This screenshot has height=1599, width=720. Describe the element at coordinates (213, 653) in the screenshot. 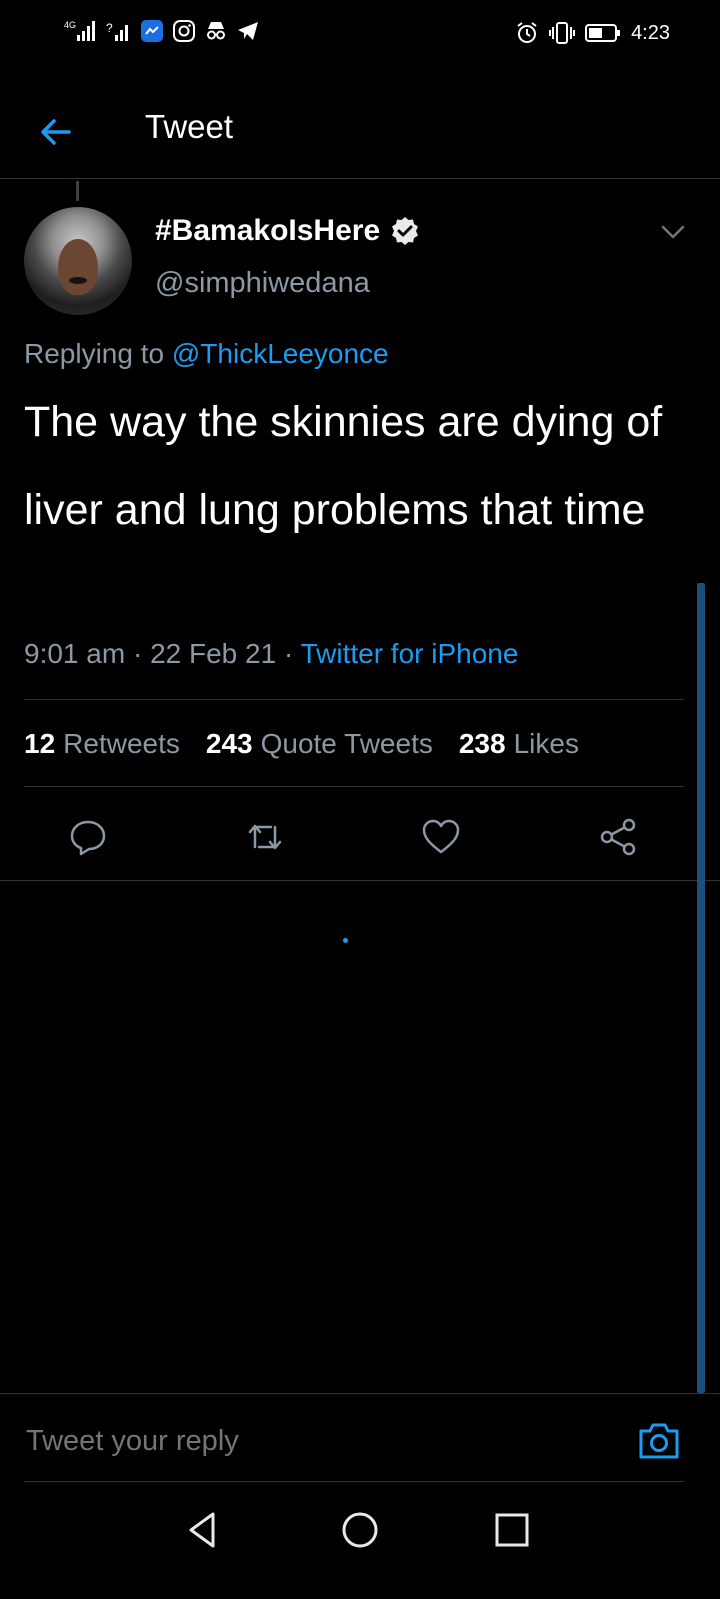

I see `tweet-date: 22 Feb 21` at that location.